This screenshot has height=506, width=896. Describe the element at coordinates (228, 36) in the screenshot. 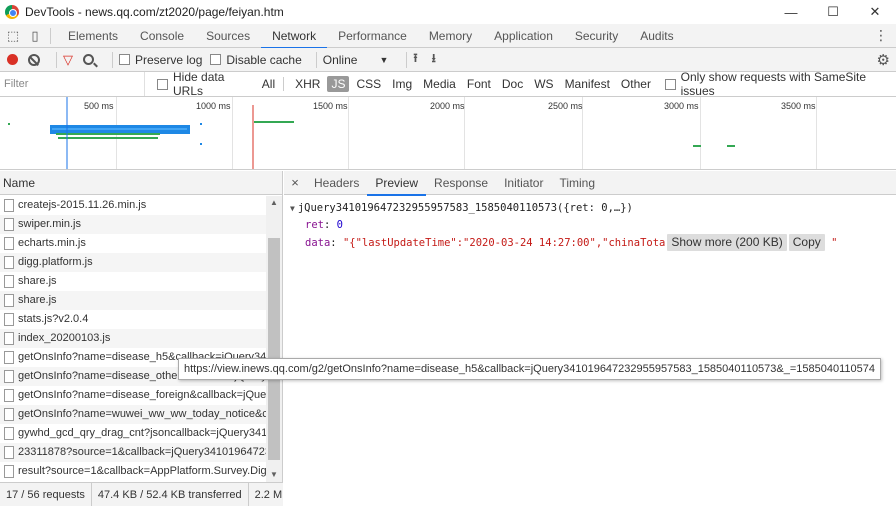

I see `tab-sources: Sources` at that location.